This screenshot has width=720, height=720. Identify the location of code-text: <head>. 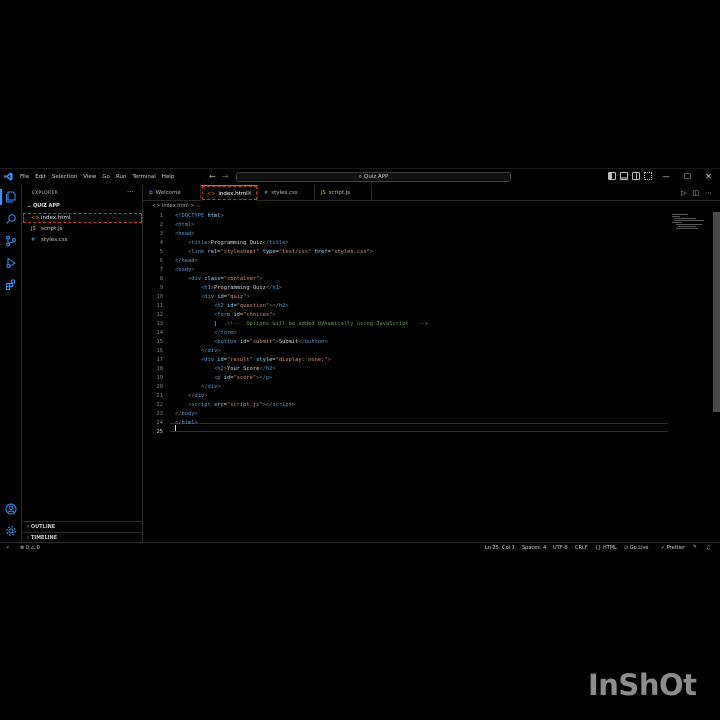
(184, 234).